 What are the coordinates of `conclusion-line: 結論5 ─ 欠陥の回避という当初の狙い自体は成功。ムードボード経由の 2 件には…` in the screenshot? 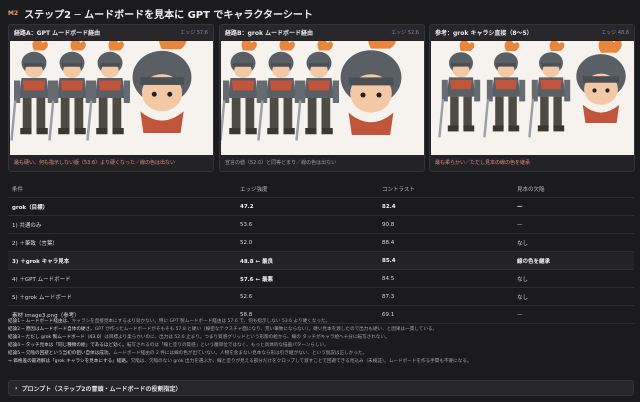 It's located at (188, 353).